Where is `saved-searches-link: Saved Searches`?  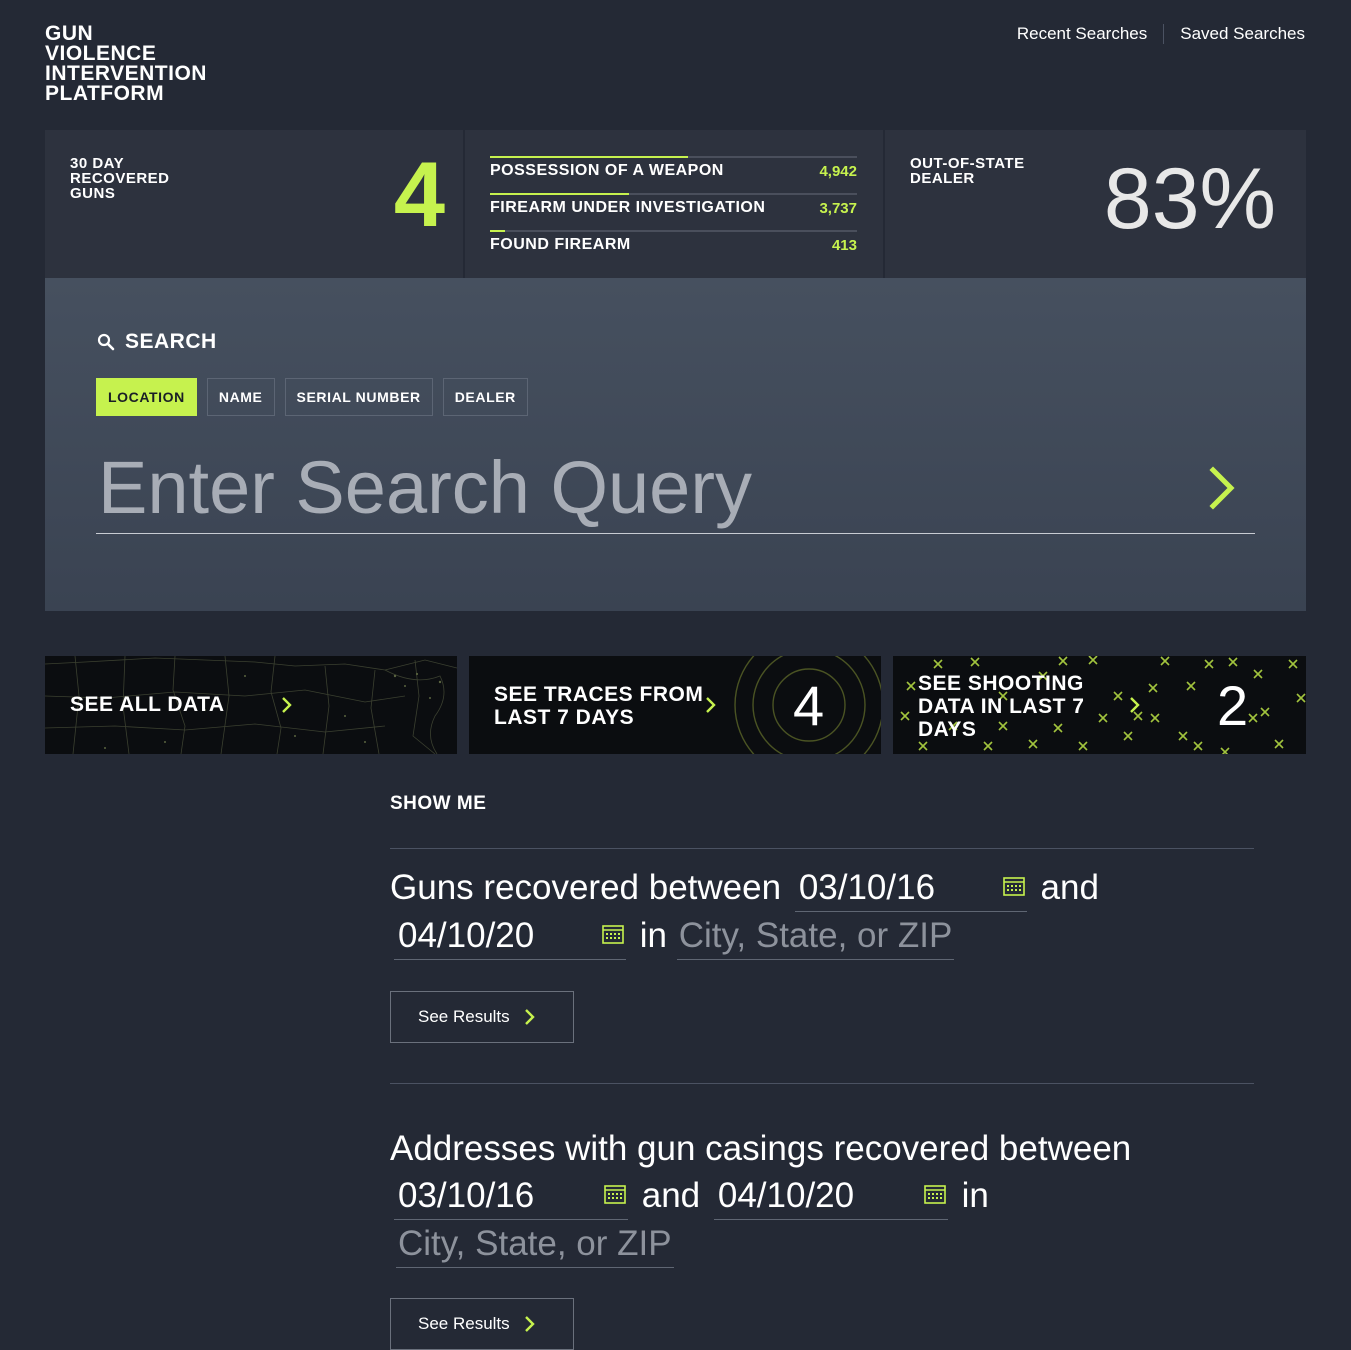 saved-searches-link: Saved Searches is located at coordinates (1242, 34).